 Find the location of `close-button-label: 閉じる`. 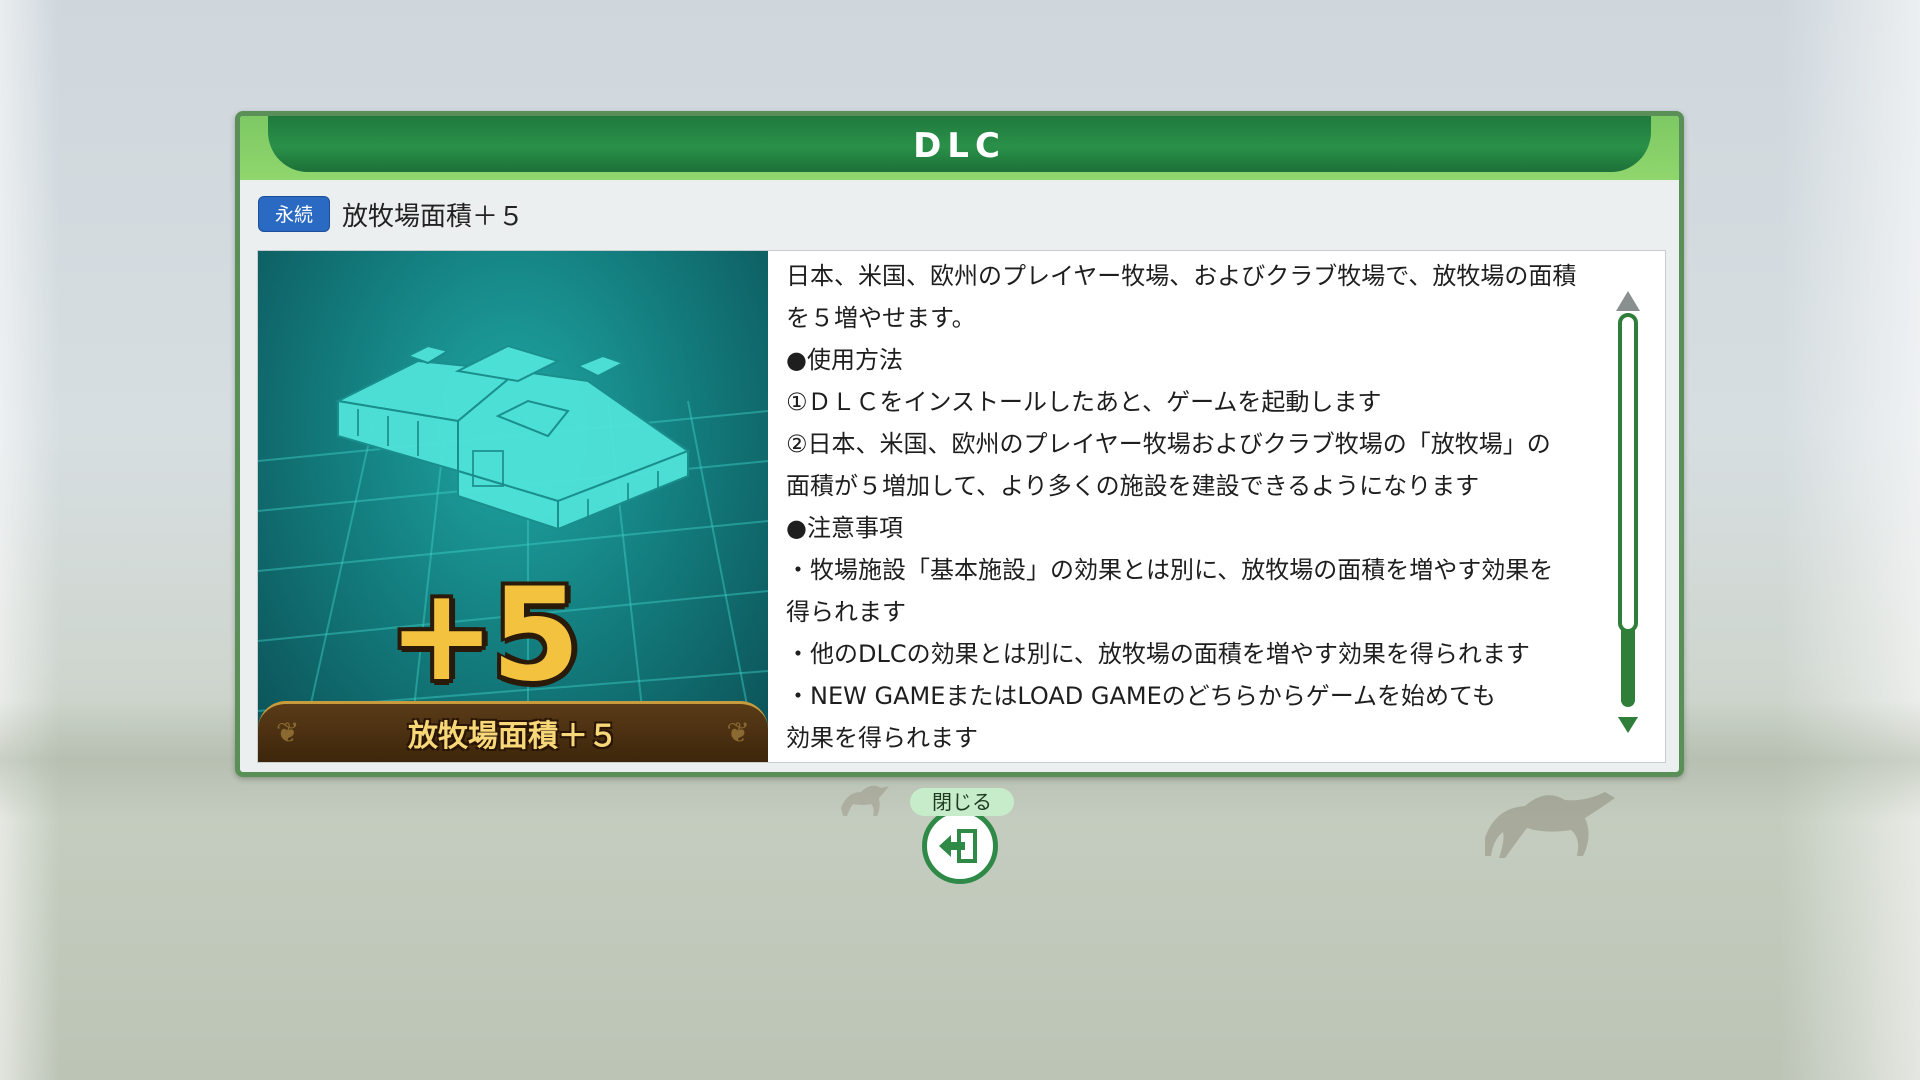

close-button-label: 閉じる is located at coordinates (962, 802).